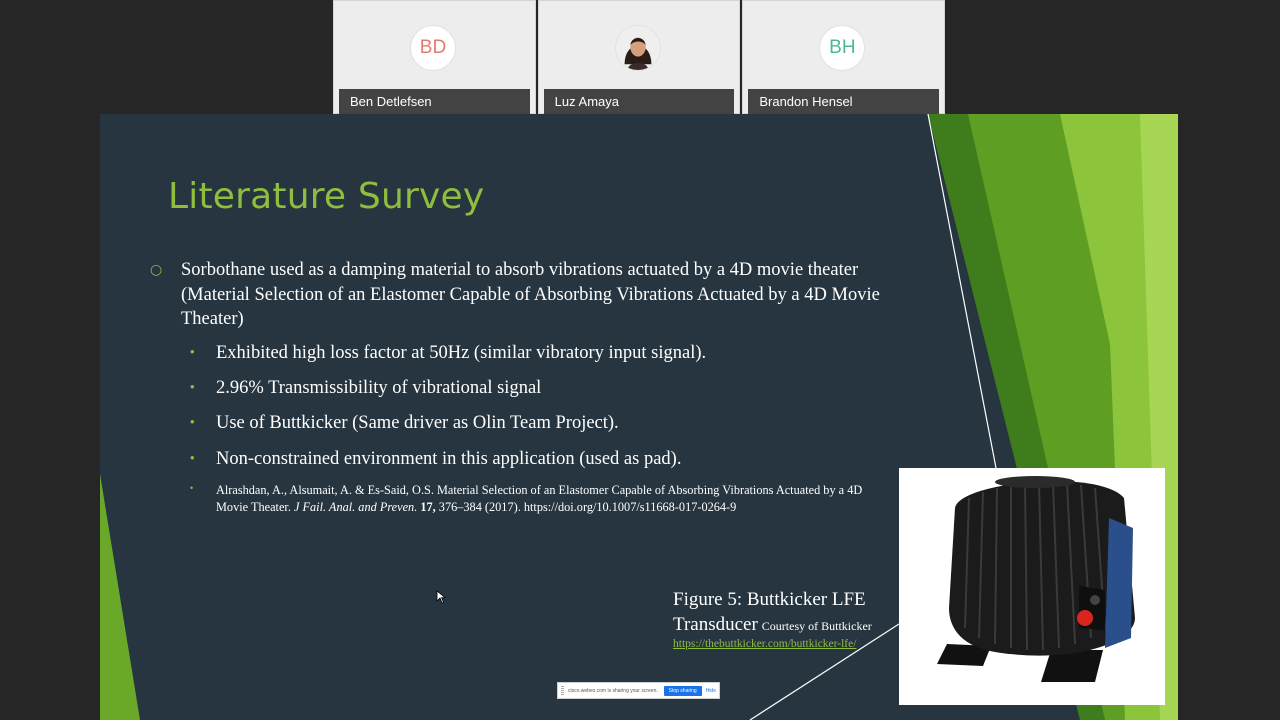 The image size is (1280, 720). What do you see at coordinates (434, 102) in the screenshot?
I see `participant-name: Ben Detlefsen` at bounding box center [434, 102].